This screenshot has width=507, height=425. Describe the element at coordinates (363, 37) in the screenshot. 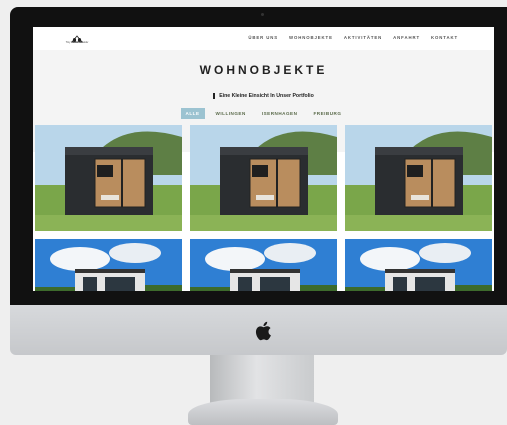

I see `nav-item-aktivitaeten: AKTIVITÄTEN` at that location.